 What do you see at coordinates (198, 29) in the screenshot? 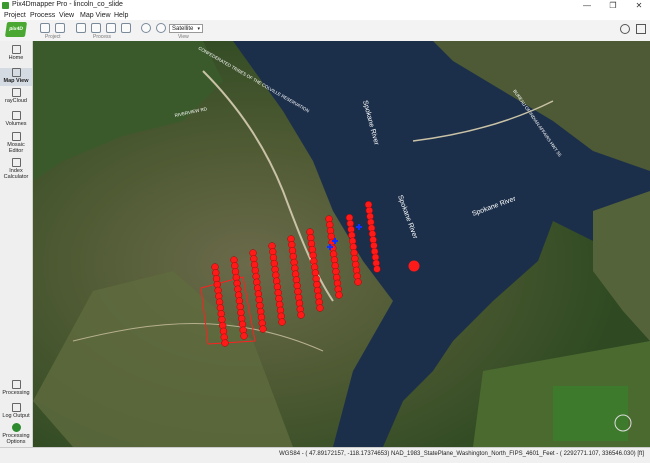
I see `chevron-down-icon: ▾` at bounding box center [198, 29].